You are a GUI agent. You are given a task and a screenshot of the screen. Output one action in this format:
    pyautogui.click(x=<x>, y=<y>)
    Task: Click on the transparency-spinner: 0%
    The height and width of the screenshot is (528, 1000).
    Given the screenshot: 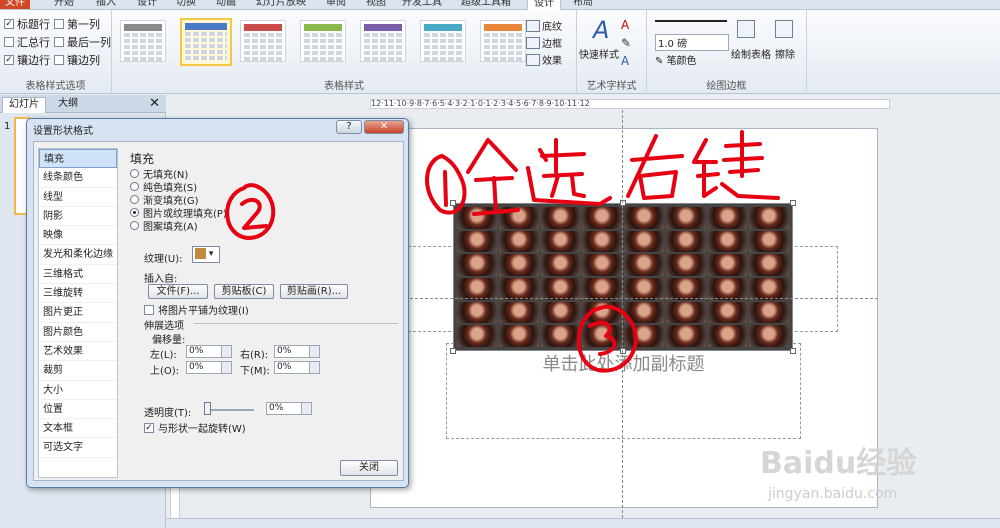 What is the action you would take?
    pyautogui.click(x=289, y=408)
    